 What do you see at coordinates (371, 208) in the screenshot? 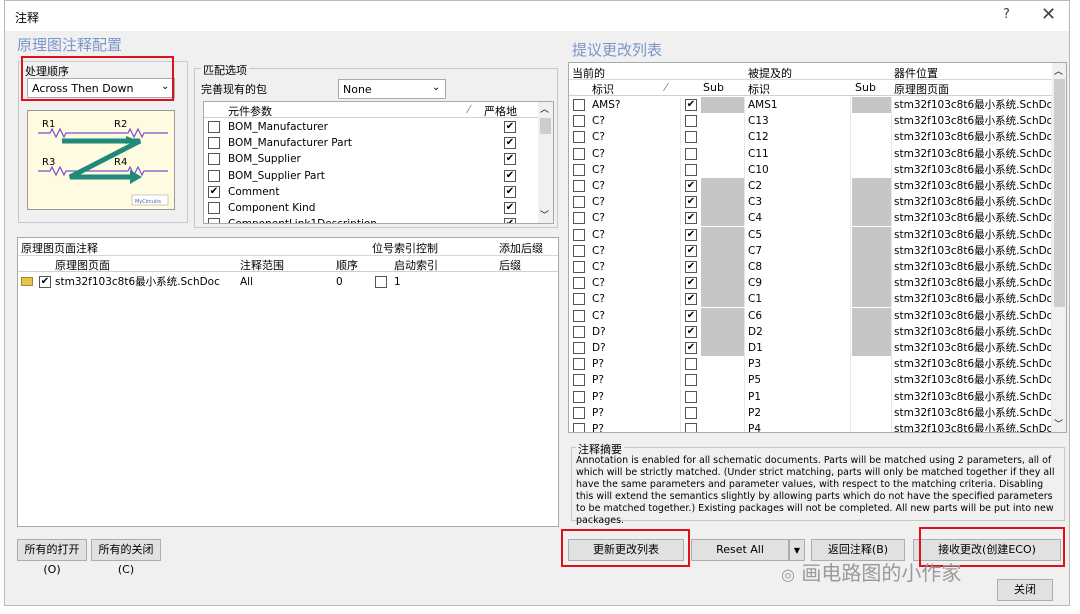
I see `param-item: Component Kind ✔` at bounding box center [371, 208].